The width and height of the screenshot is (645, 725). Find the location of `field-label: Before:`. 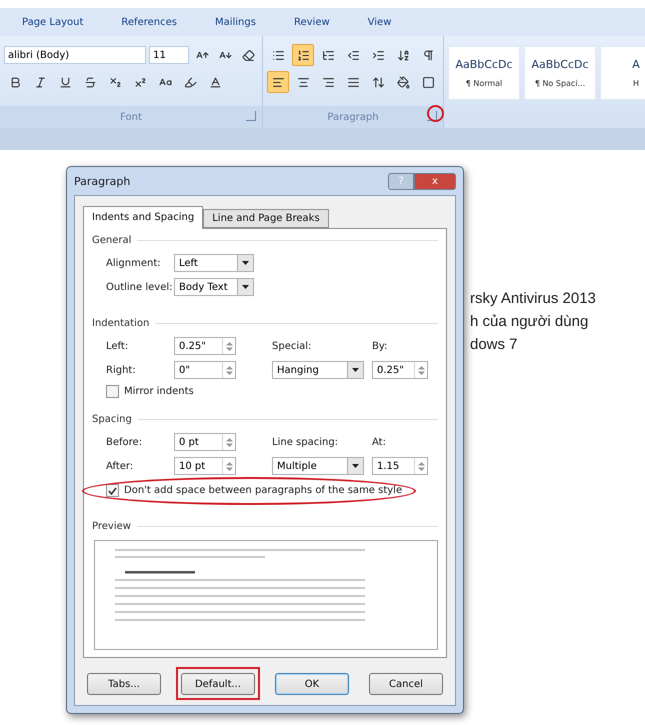

field-label: Before: is located at coordinates (125, 442).